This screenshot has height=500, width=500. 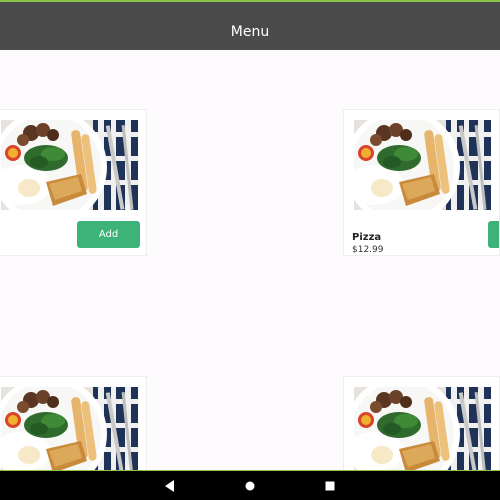 I want to click on menu-item-card: Add, so click(x=73, y=182).